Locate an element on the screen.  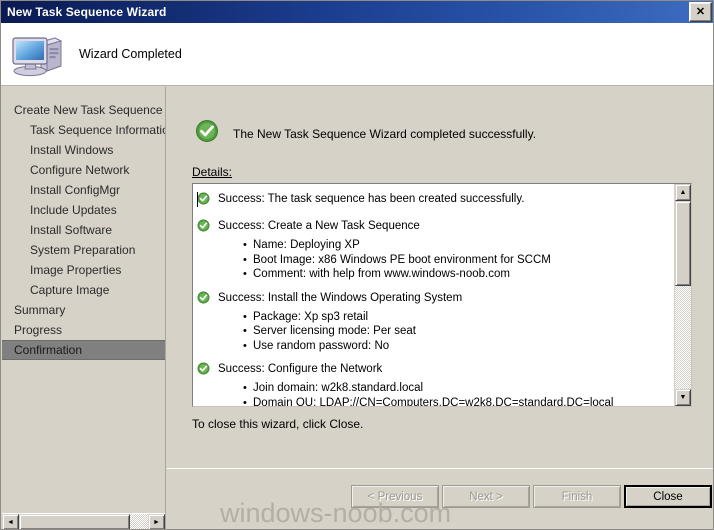
details-vertical-scrollbar: ▲ ▼ is located at coordinates (682, 295).